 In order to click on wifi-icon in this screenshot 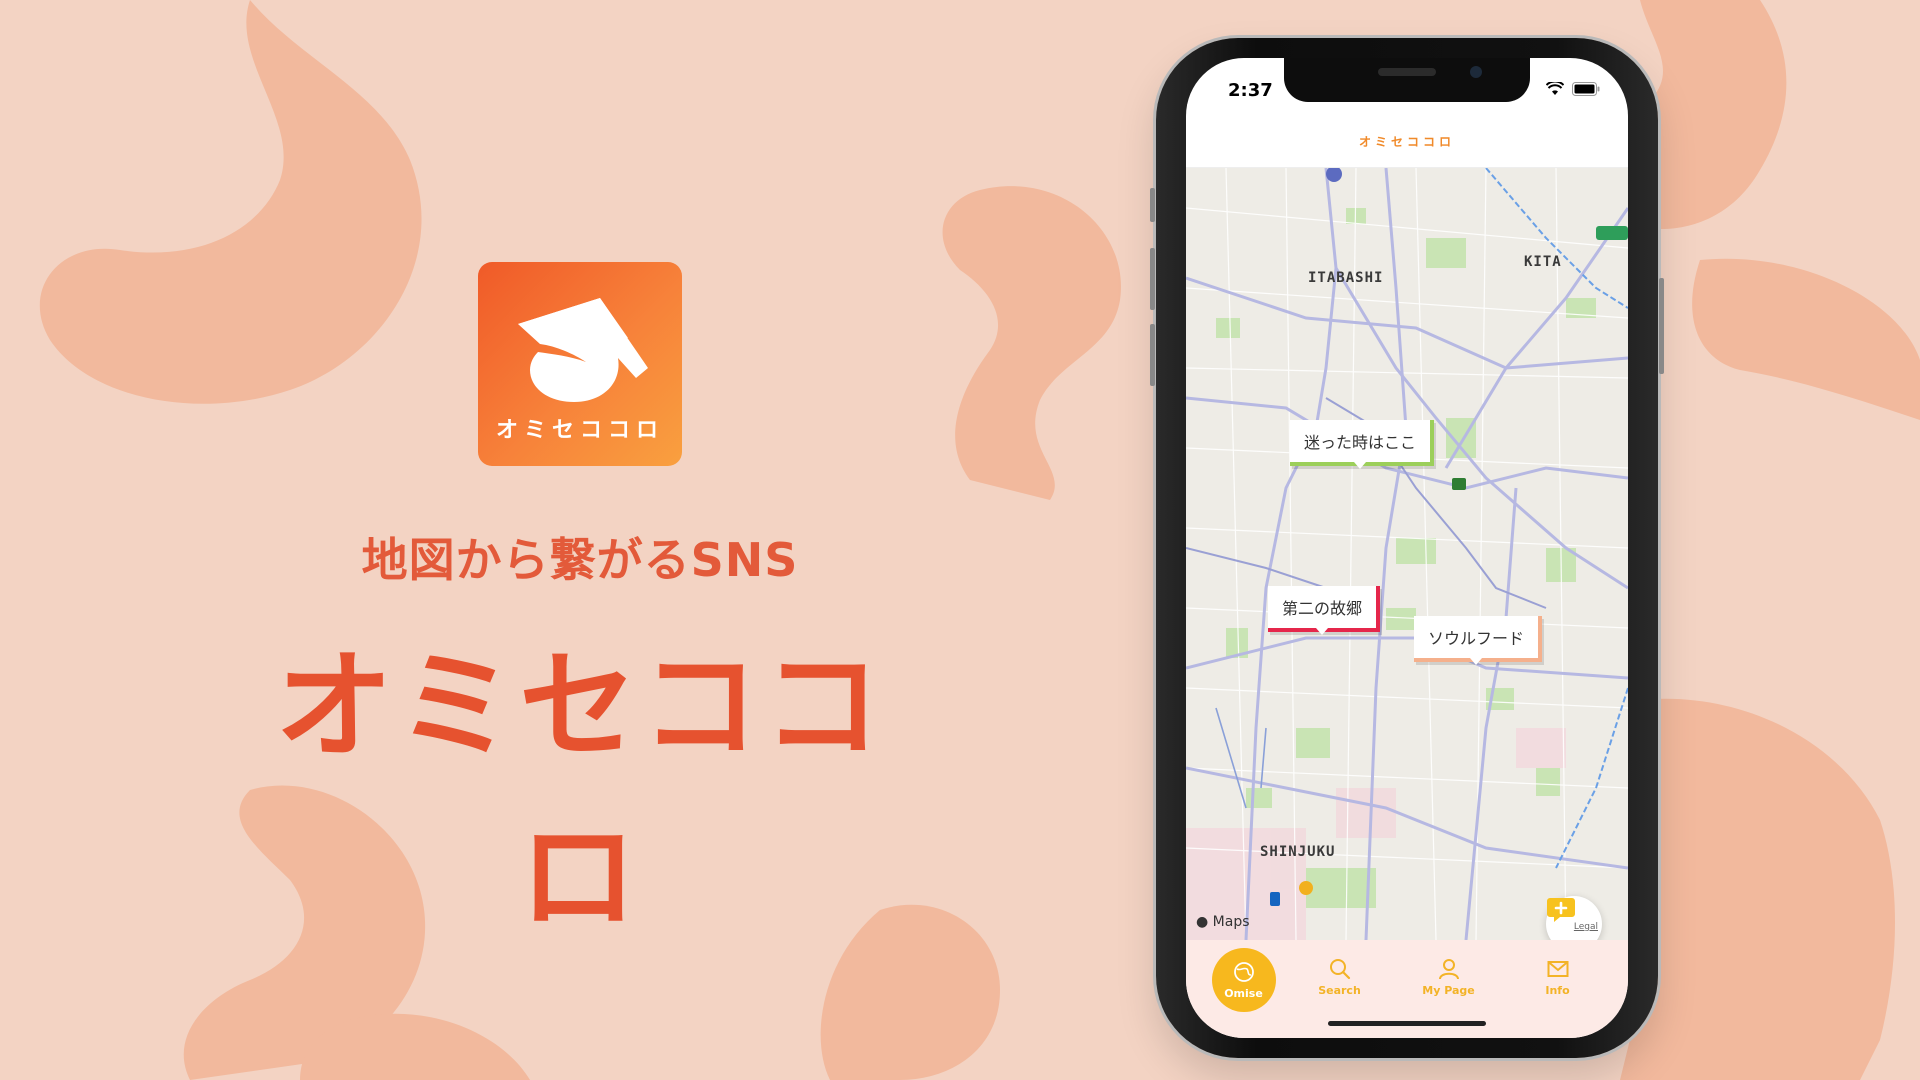, I will do `click(1555, 88)`.